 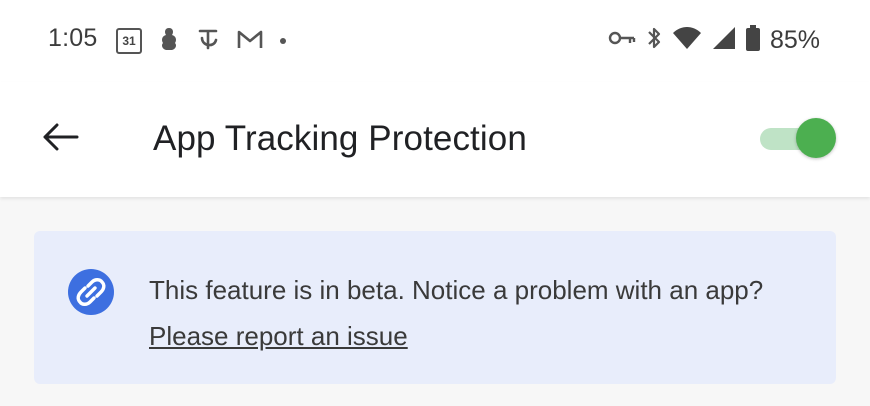 What do you see at coordinates (169, 41) in the screenshot?
I see `app-notification-icon` at bounding box center [169, 41].